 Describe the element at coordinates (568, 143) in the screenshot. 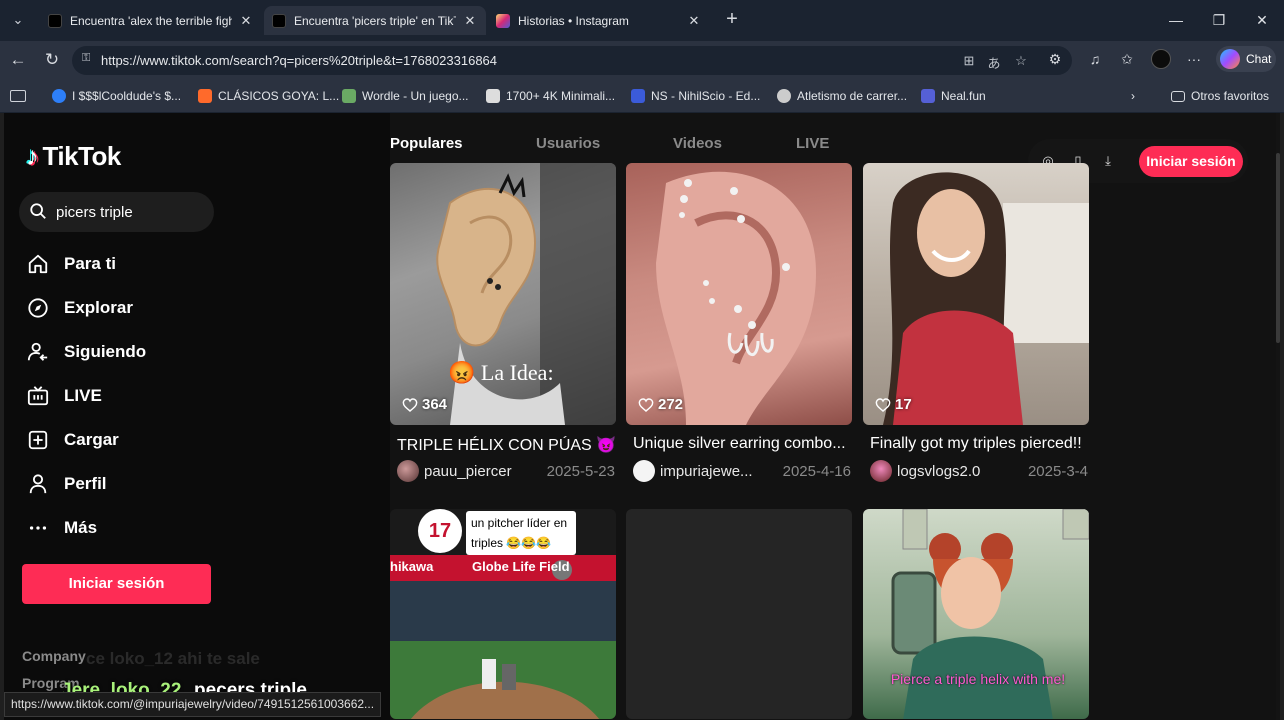

I see `tab-usuarios: Usuarios` at that location.